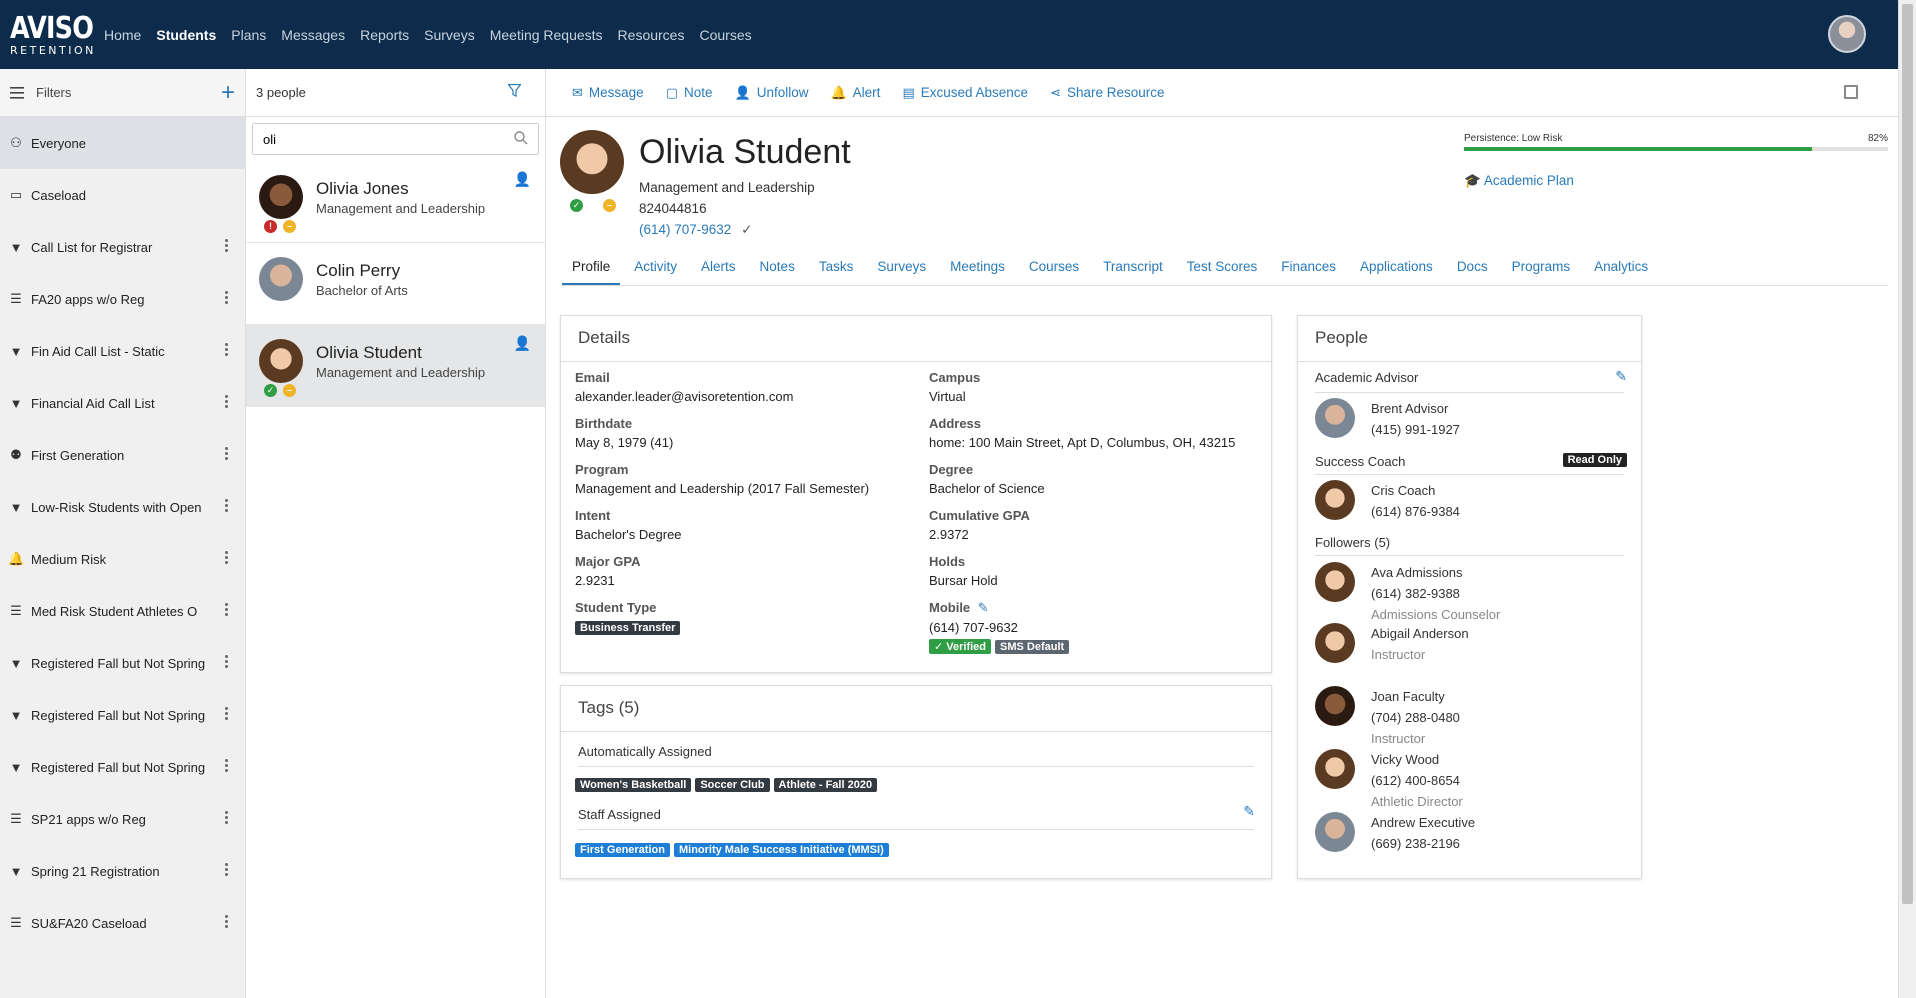 Image resolution: width=1916 pixels, height=998 pixels. I want to click on aviso-logo: AVISO RETENTION, so click(52, 34).